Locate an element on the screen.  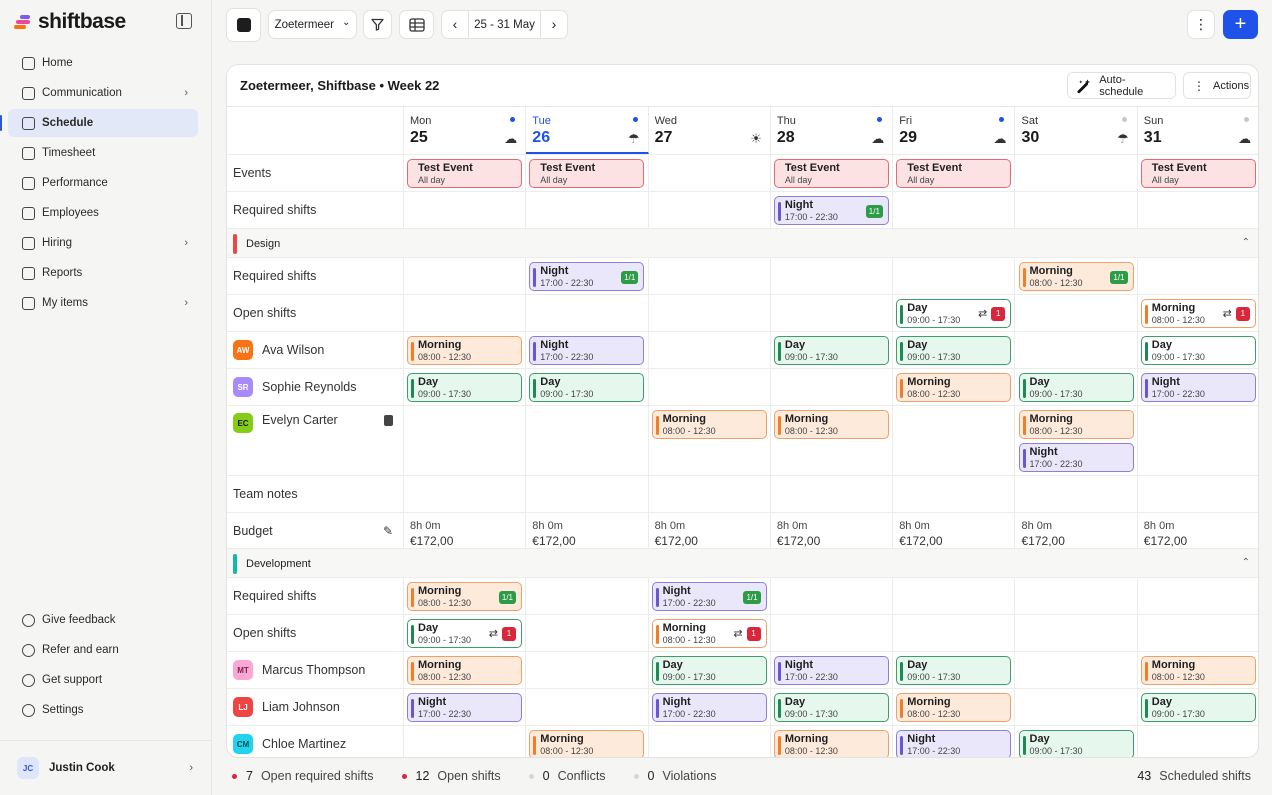
sidebar-item-schedule: Schedule is located at coordinates (99, 123).